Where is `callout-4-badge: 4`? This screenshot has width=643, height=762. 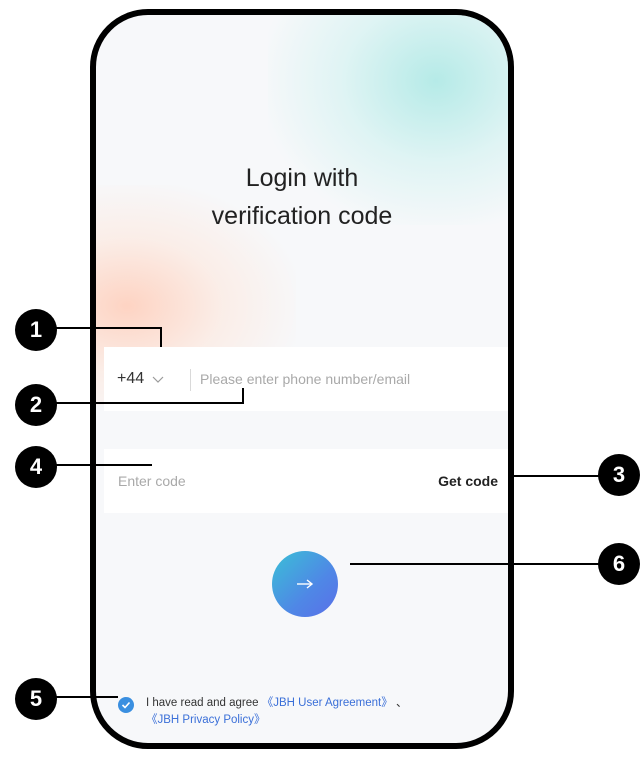 callout-4-badge: 4 is located at coordinates (36, 467).